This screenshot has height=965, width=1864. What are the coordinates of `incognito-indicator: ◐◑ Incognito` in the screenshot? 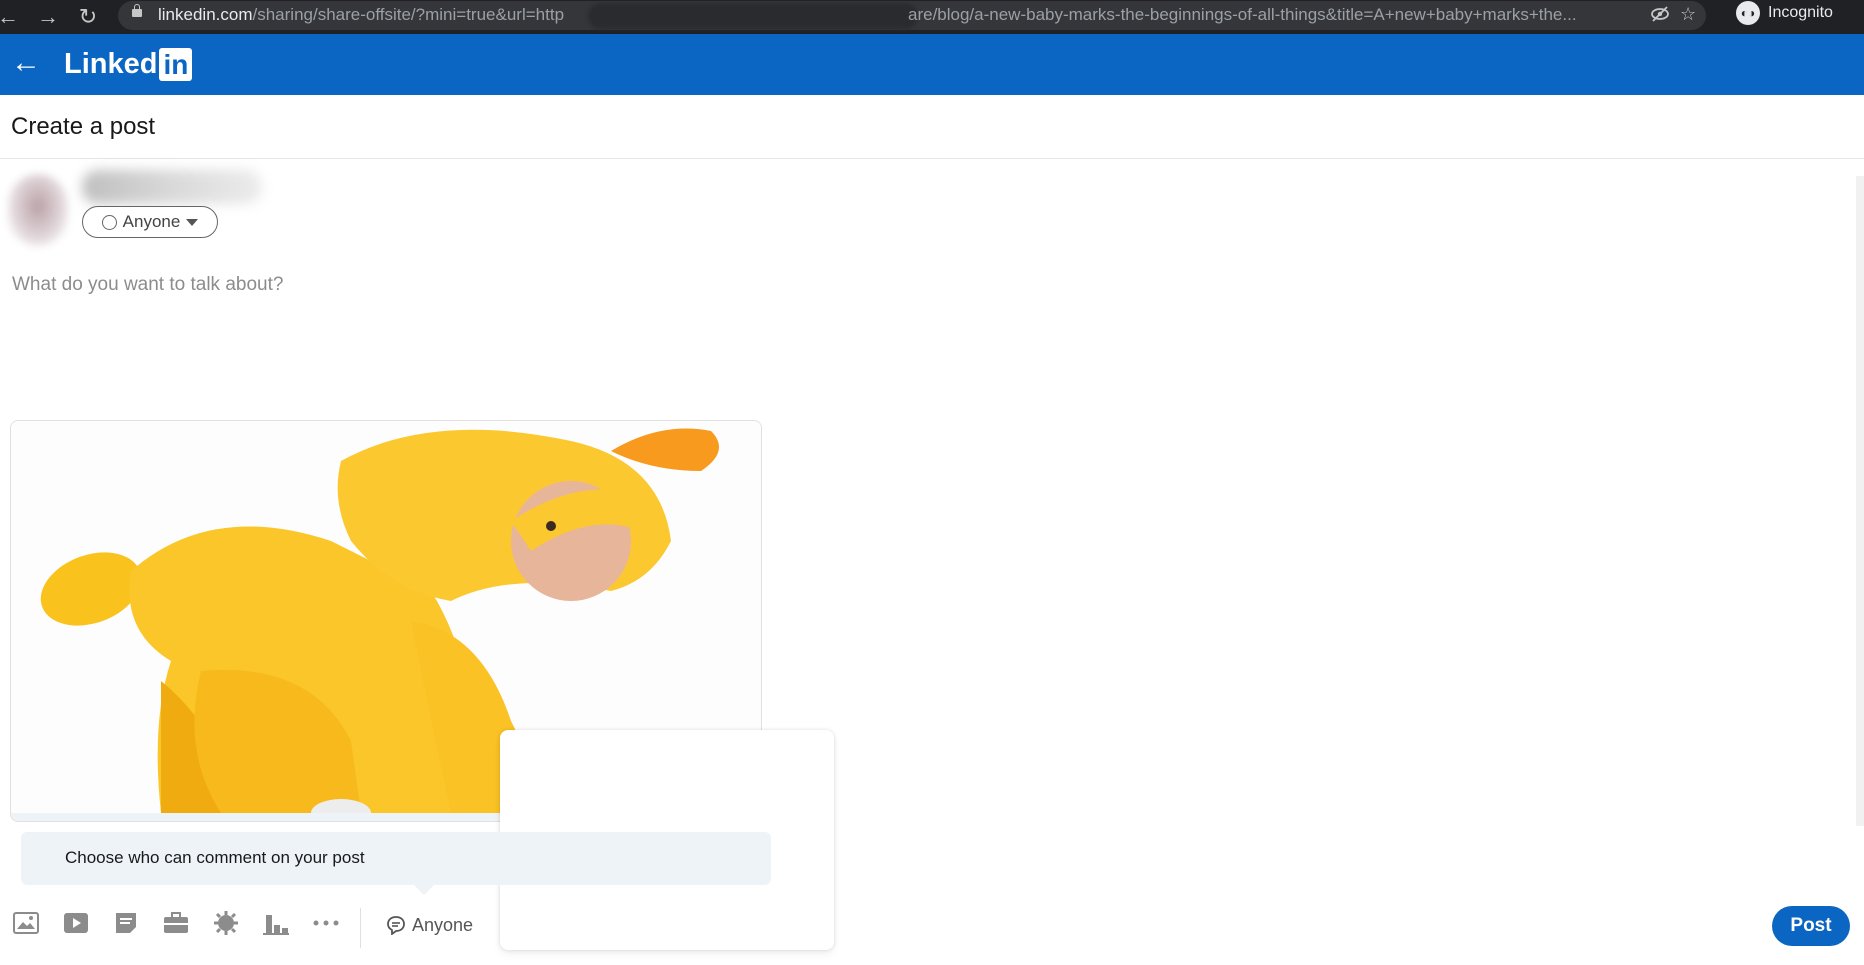 It's located at (1784, 13).